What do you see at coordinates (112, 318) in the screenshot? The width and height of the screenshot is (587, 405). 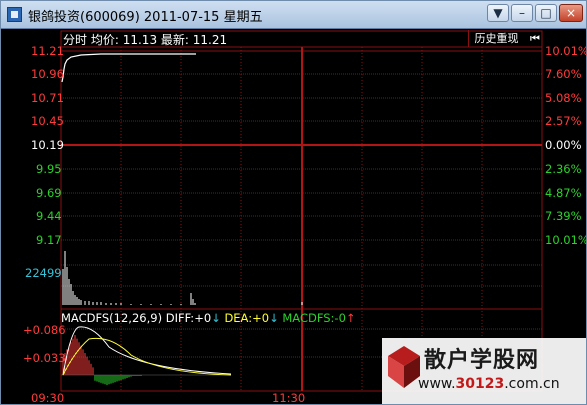 I see `macd-title: MACDFS(12,26,9)` at bounding box center [112, 318].